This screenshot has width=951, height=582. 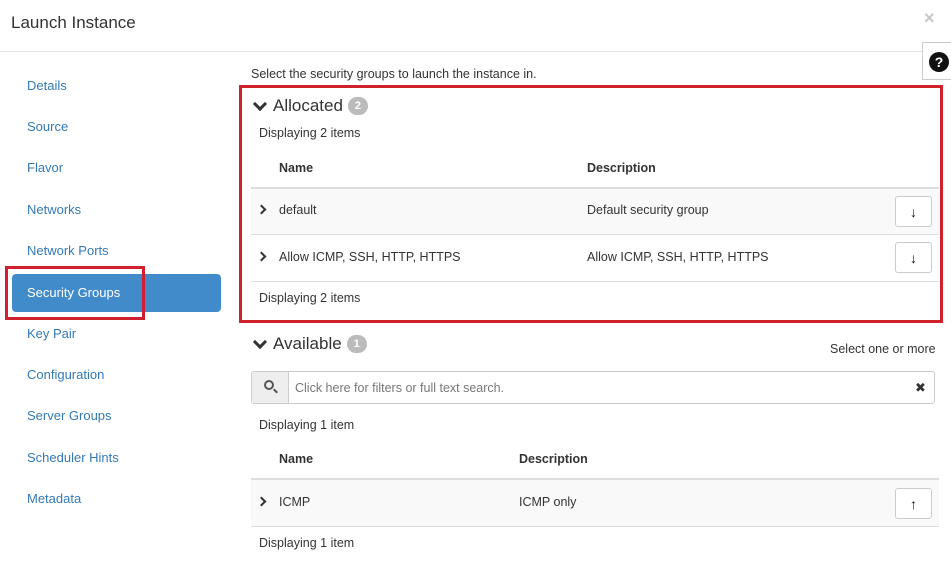 What do you see at coordinates (116, 499) in the screenshot?
I see `sidebar-item-metadata: Metadata` at bounding box center [116, 499].